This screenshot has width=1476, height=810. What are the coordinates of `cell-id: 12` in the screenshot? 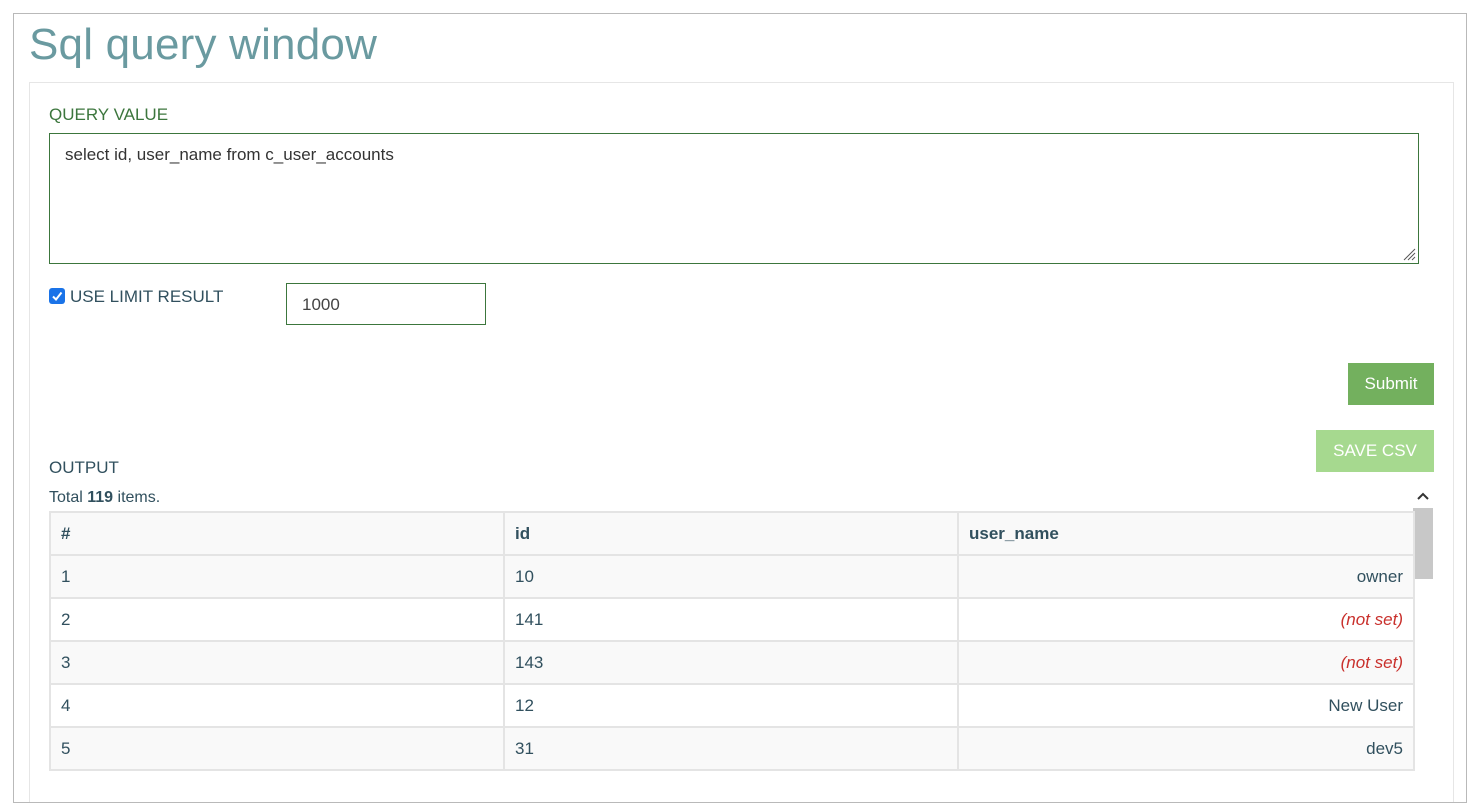 It's located at (731, 705).